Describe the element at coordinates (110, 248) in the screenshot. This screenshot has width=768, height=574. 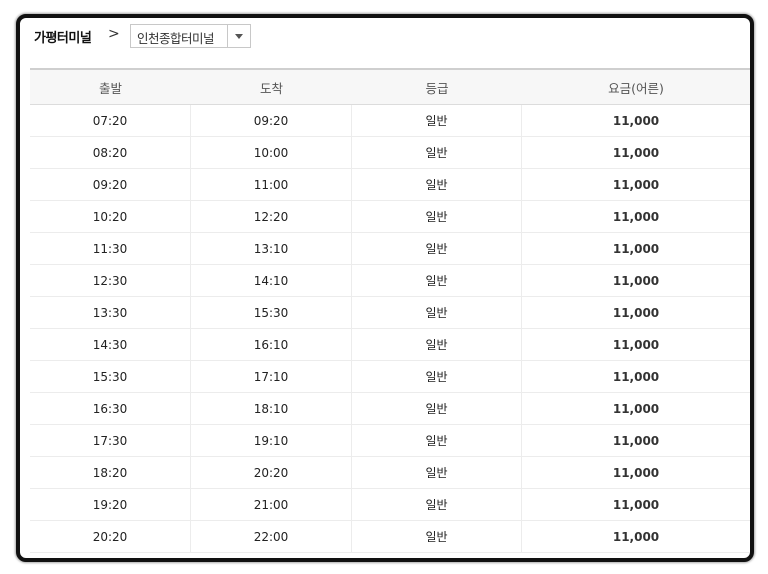
I see `departure-cell: 11:30` at that location.